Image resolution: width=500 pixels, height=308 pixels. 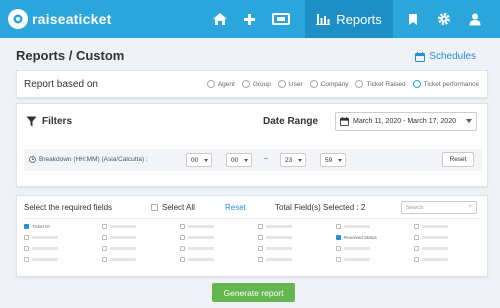 I want to click on radio-user: User, so click(x=290, y=84).